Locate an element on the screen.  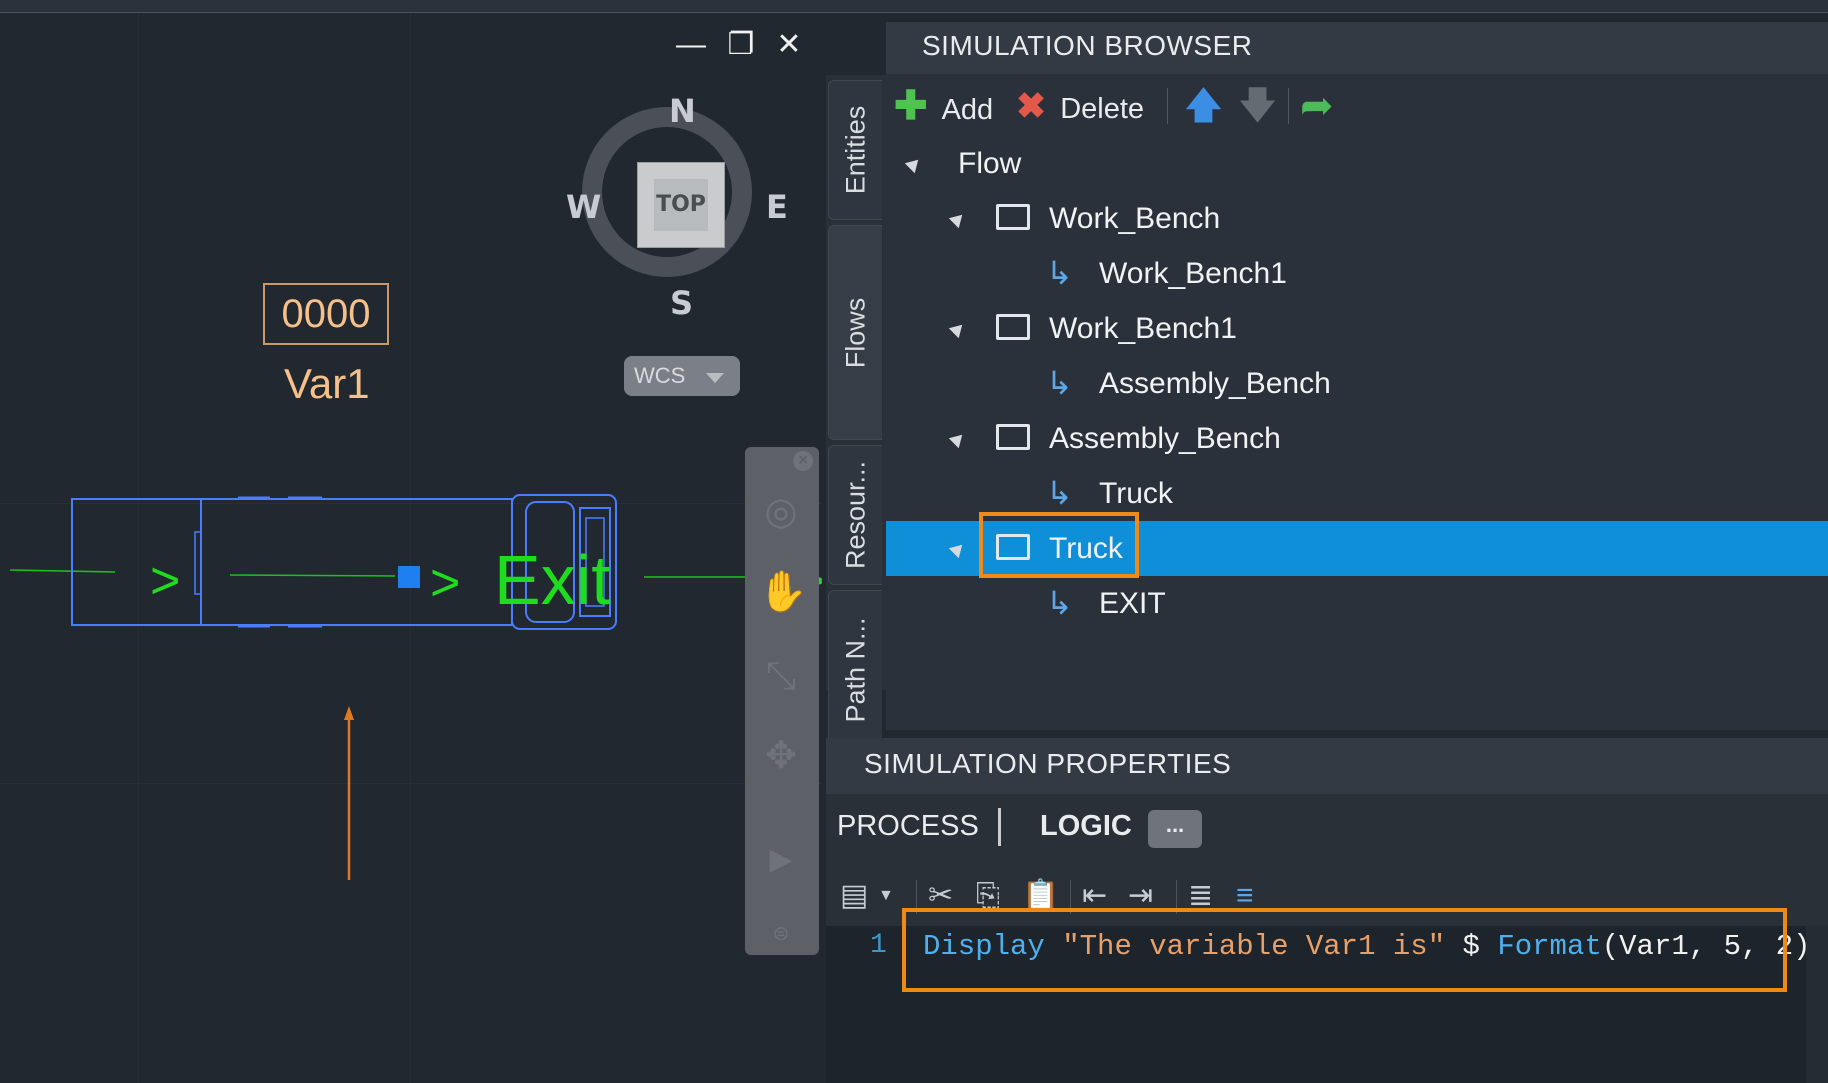
move-down-icon: 🡇 is located at coordinates (1257, 106).